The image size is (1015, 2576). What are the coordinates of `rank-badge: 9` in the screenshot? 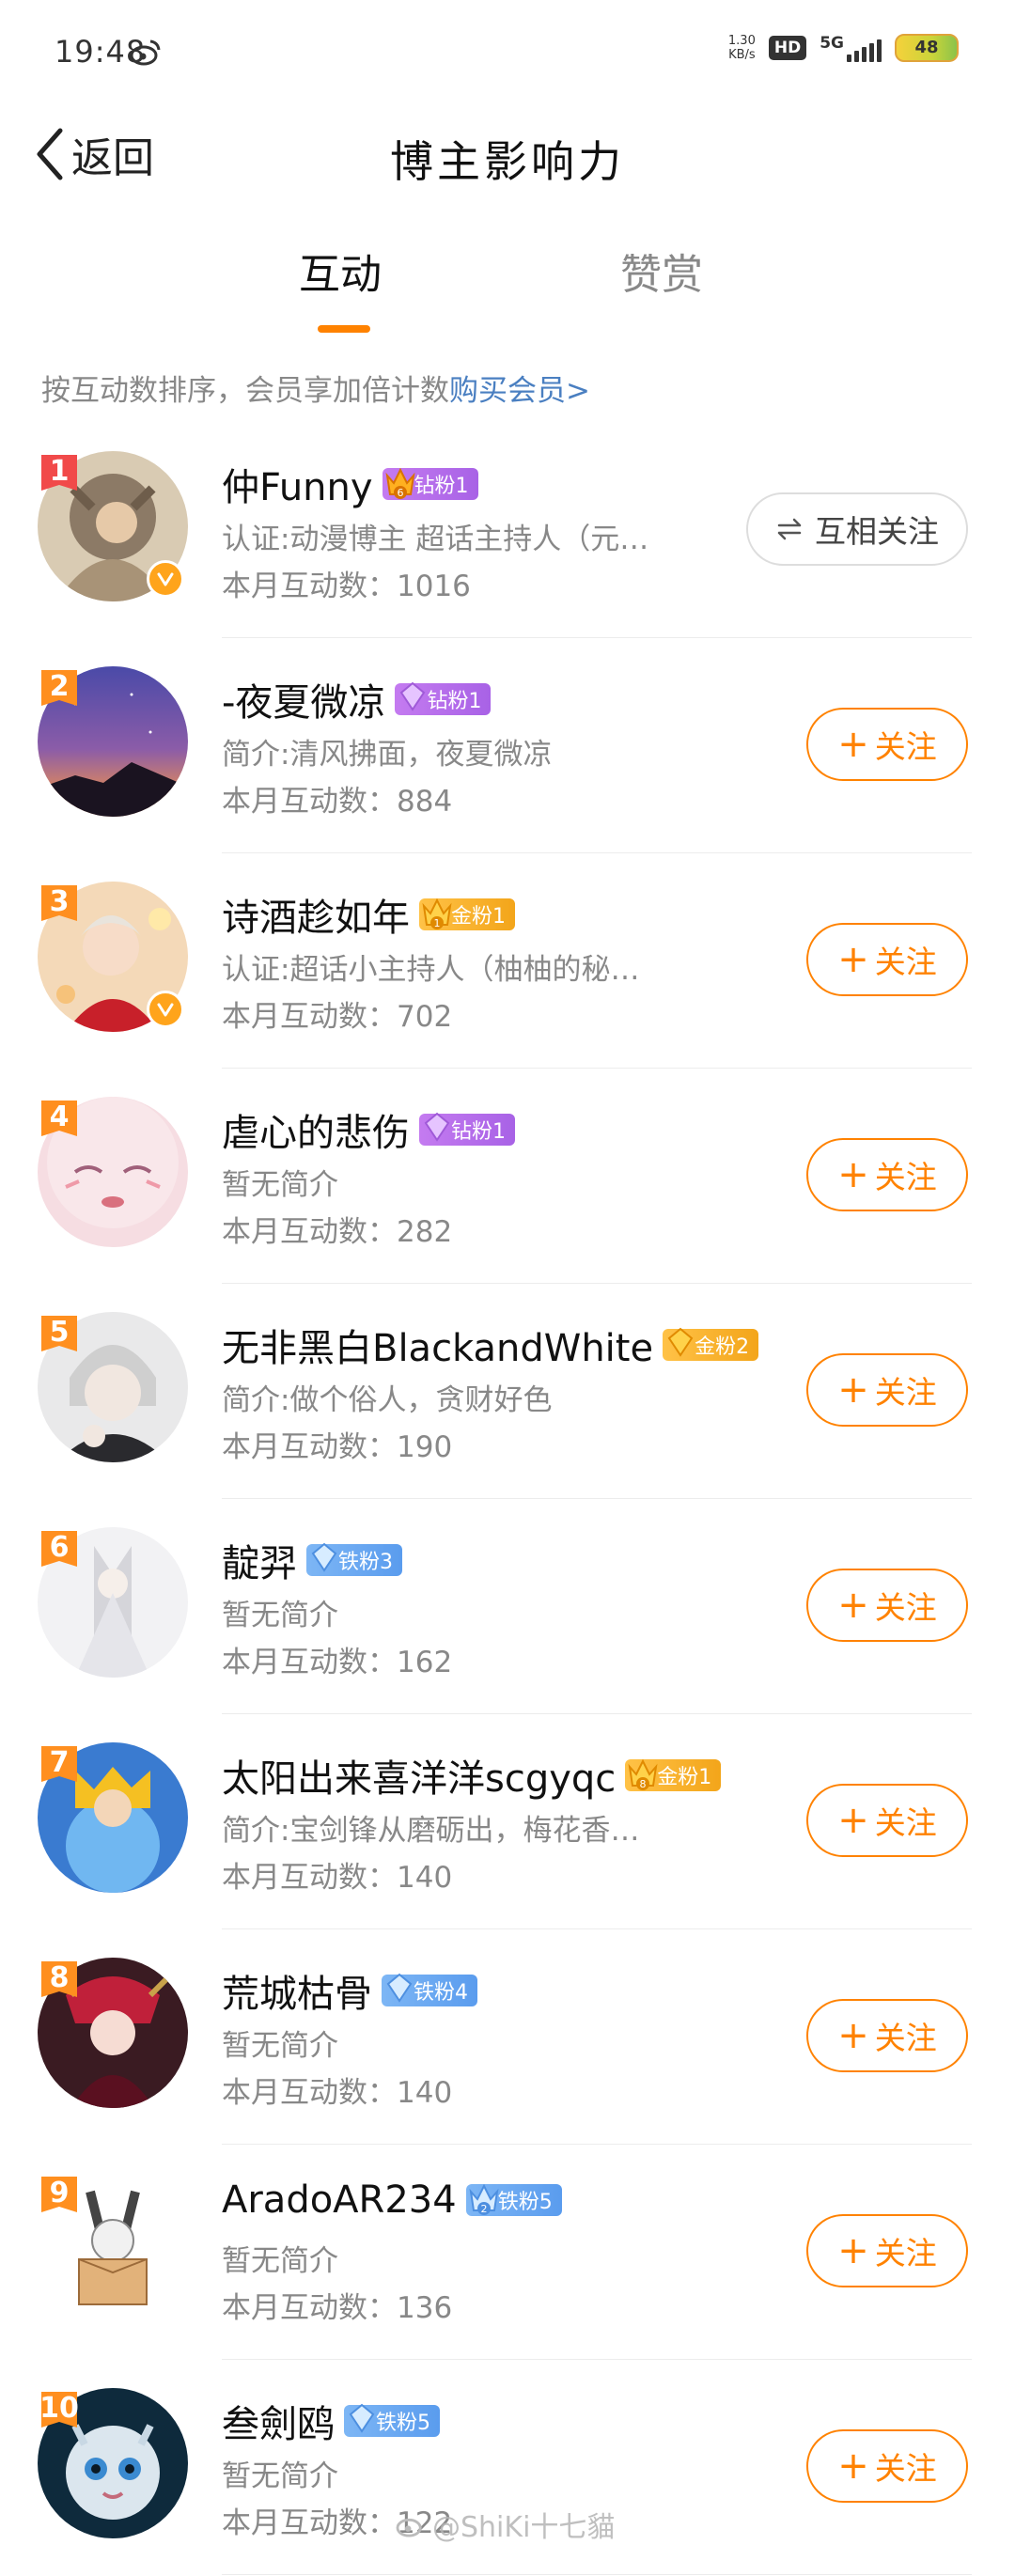 It's located at (59, 2196).